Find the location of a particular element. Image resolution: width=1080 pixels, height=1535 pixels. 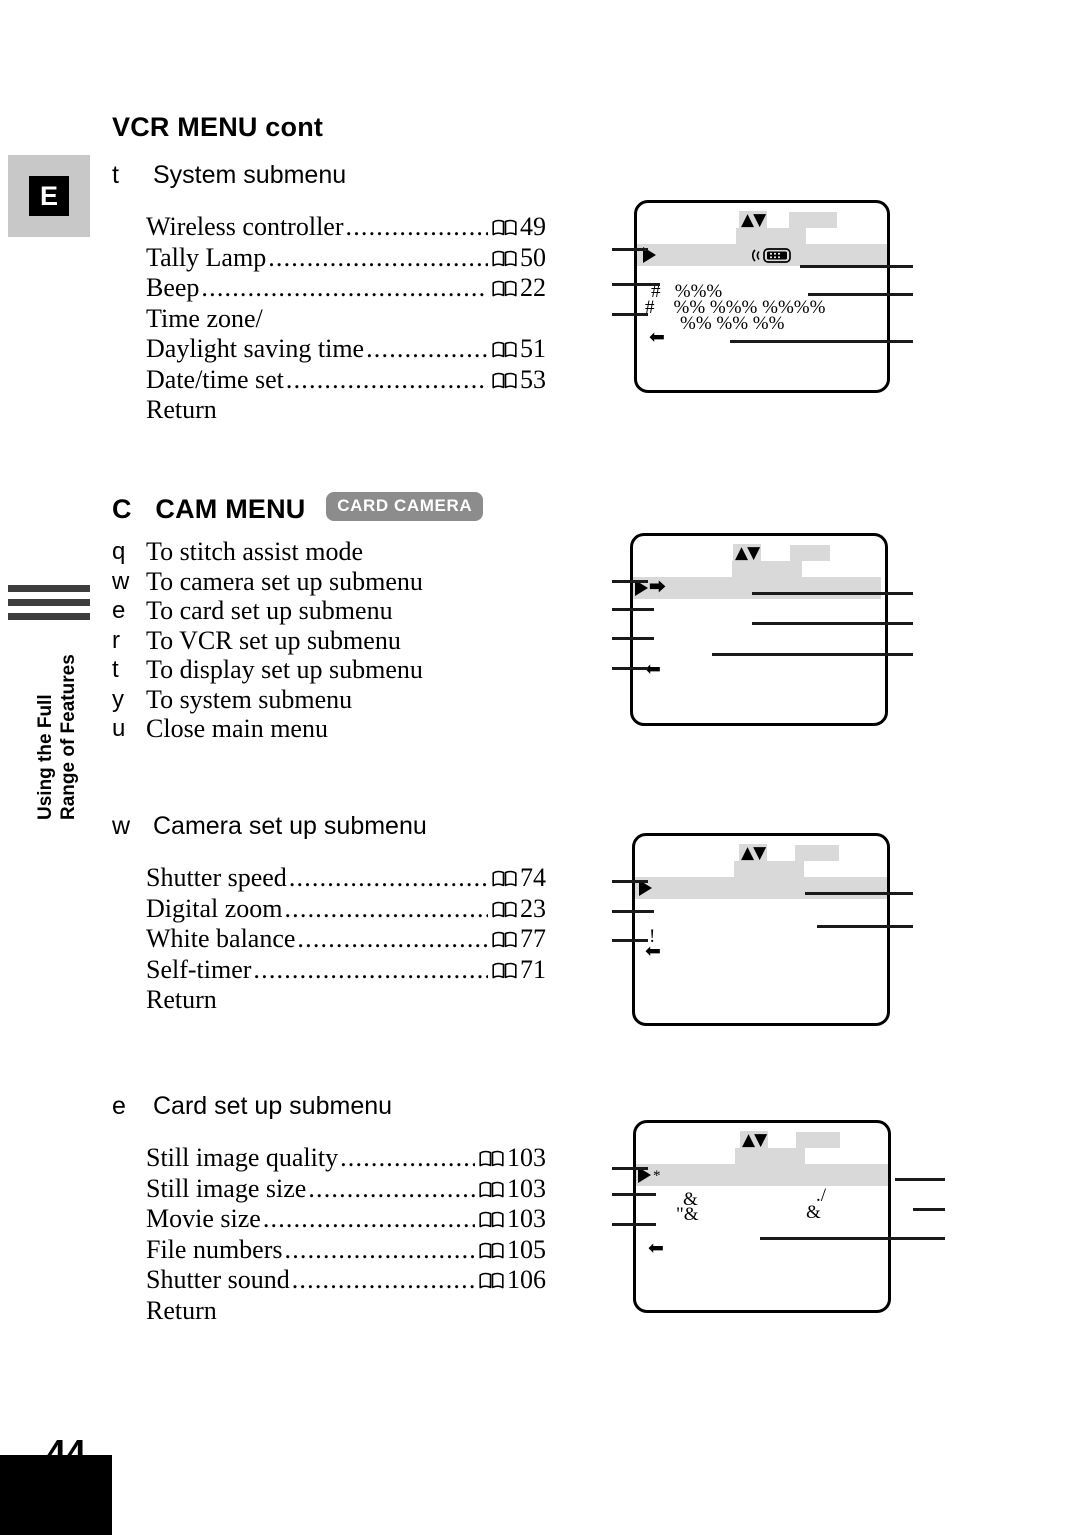

language-tab: E is located at coordinates (49, 196).